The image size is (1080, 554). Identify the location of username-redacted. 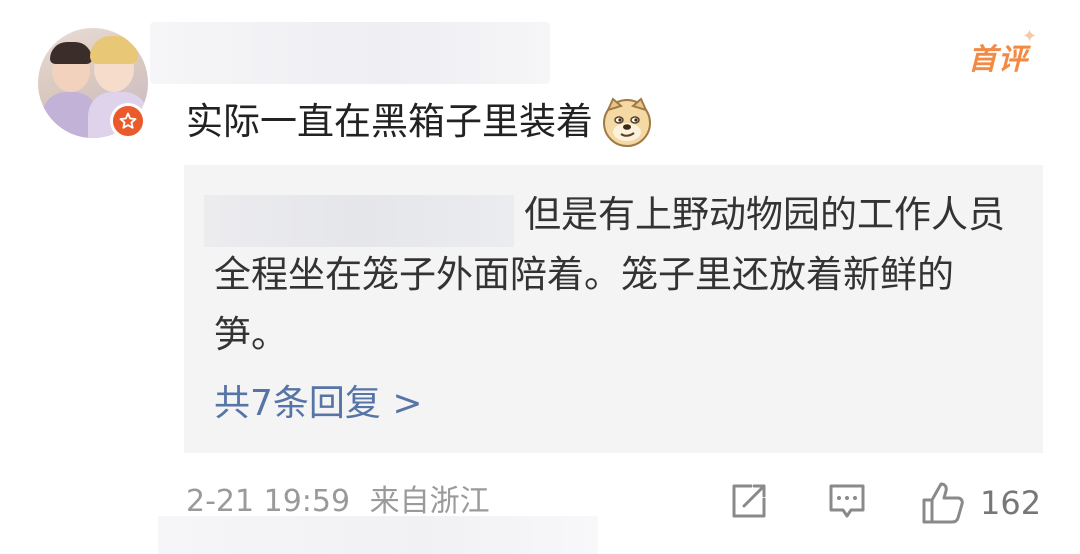
(350, 53).